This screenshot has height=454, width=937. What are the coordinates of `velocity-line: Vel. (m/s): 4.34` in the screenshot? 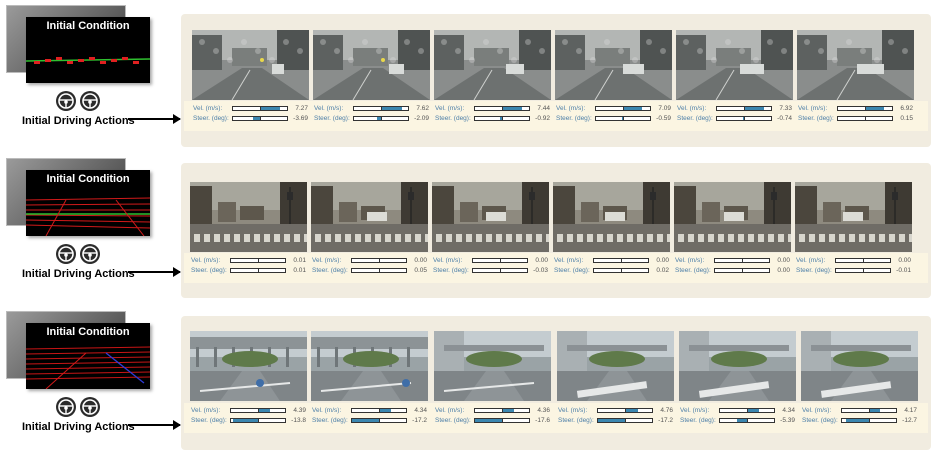 It's located at (737, 410).